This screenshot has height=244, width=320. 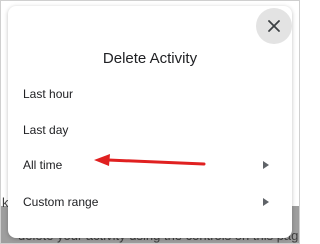 I want to click on option-label: Last hour, so click(x=48, y=94).